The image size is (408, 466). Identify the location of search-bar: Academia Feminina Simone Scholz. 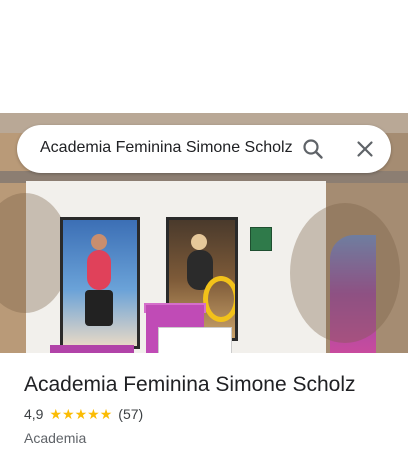
(204, 149).